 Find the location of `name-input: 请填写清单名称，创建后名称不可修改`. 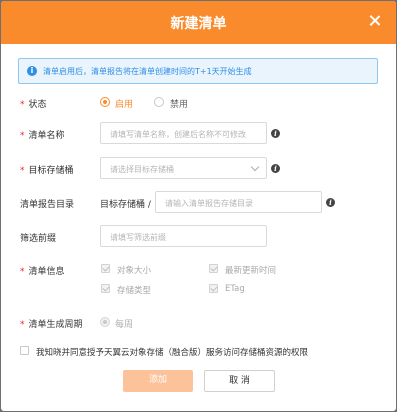

name-input: 请填写清单名称，创建后名称不可修改 is located at coordinates (183, 133).